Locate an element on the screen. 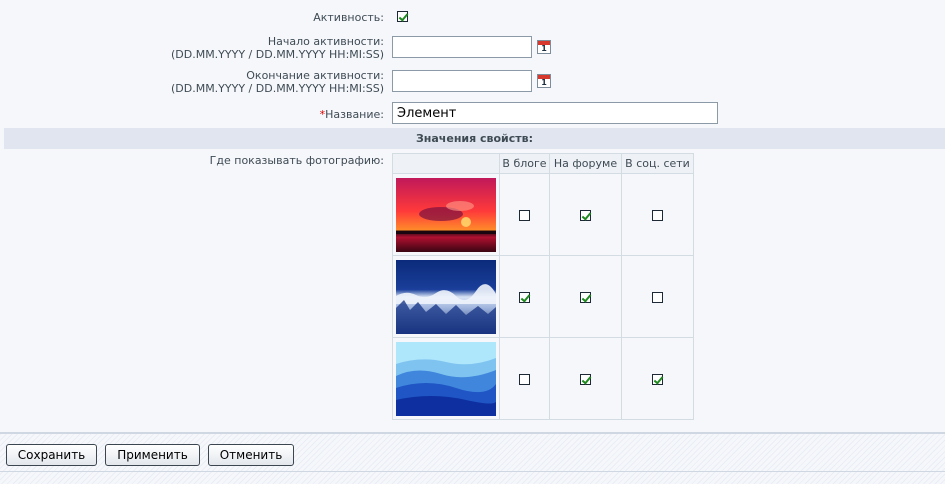 This screenshot has width=945, height=484. snowy-forest-photo is located at coordinates (446, 296).